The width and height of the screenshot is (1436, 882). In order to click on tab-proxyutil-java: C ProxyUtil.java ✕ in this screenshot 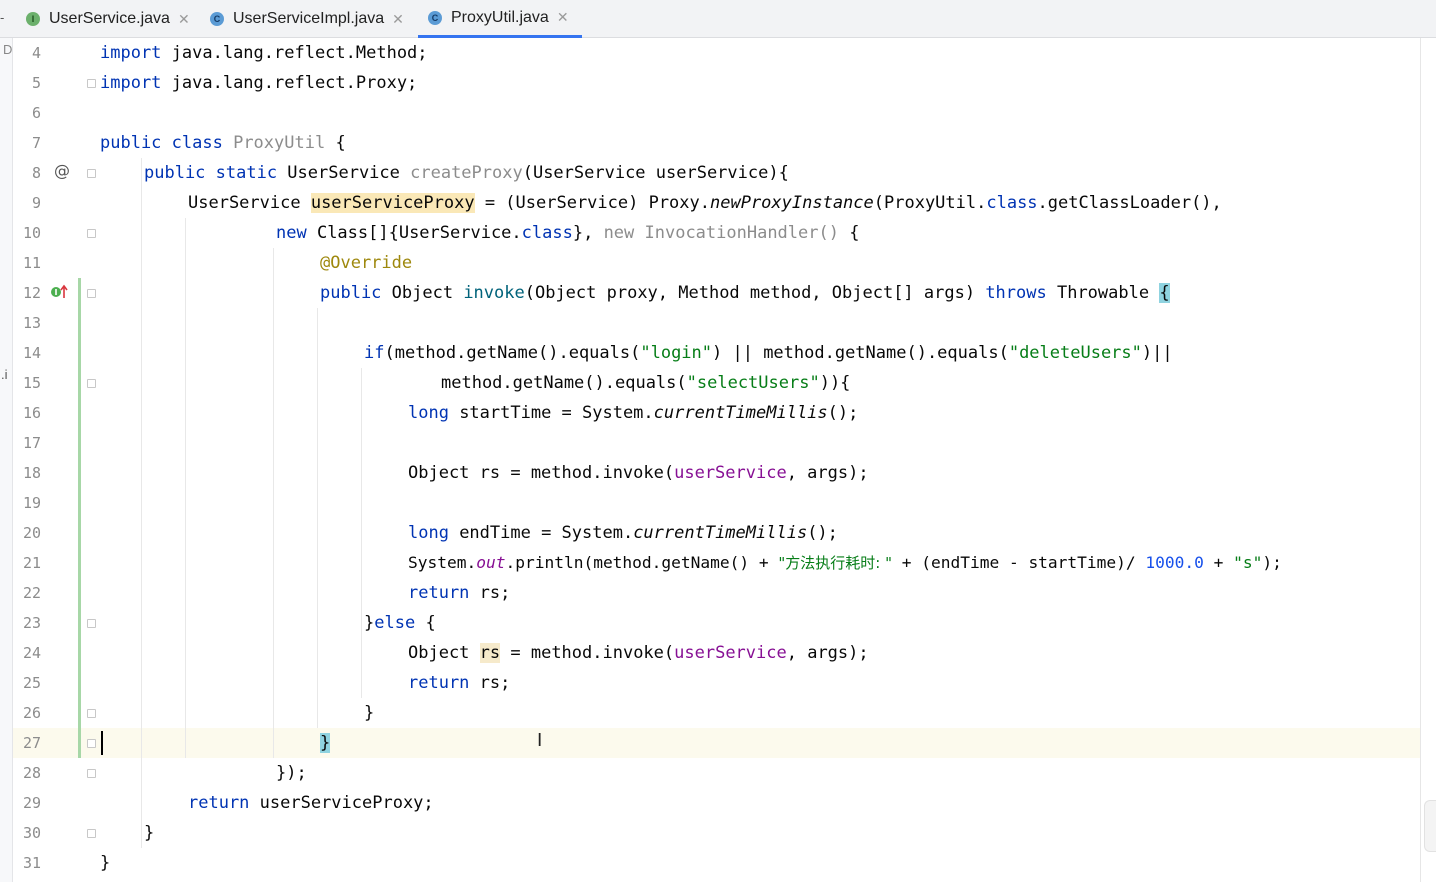, I will do `click(500, 19)`.